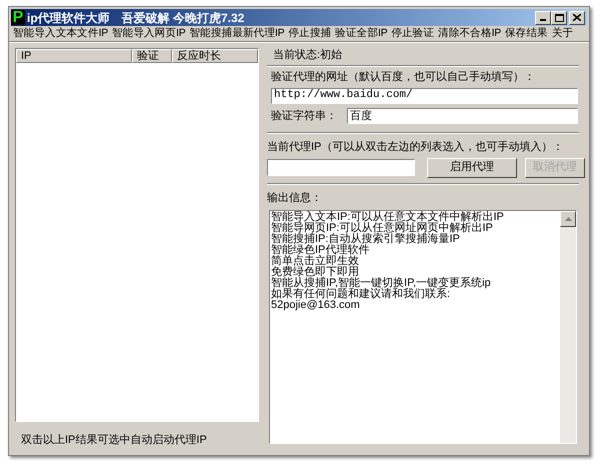 This screenshot has height=465, width=600. What do you see at coordinates (149, 34) in the screenshot?
I see `menu-item: 智能导入网页IP` at bounding box center [149, 34].